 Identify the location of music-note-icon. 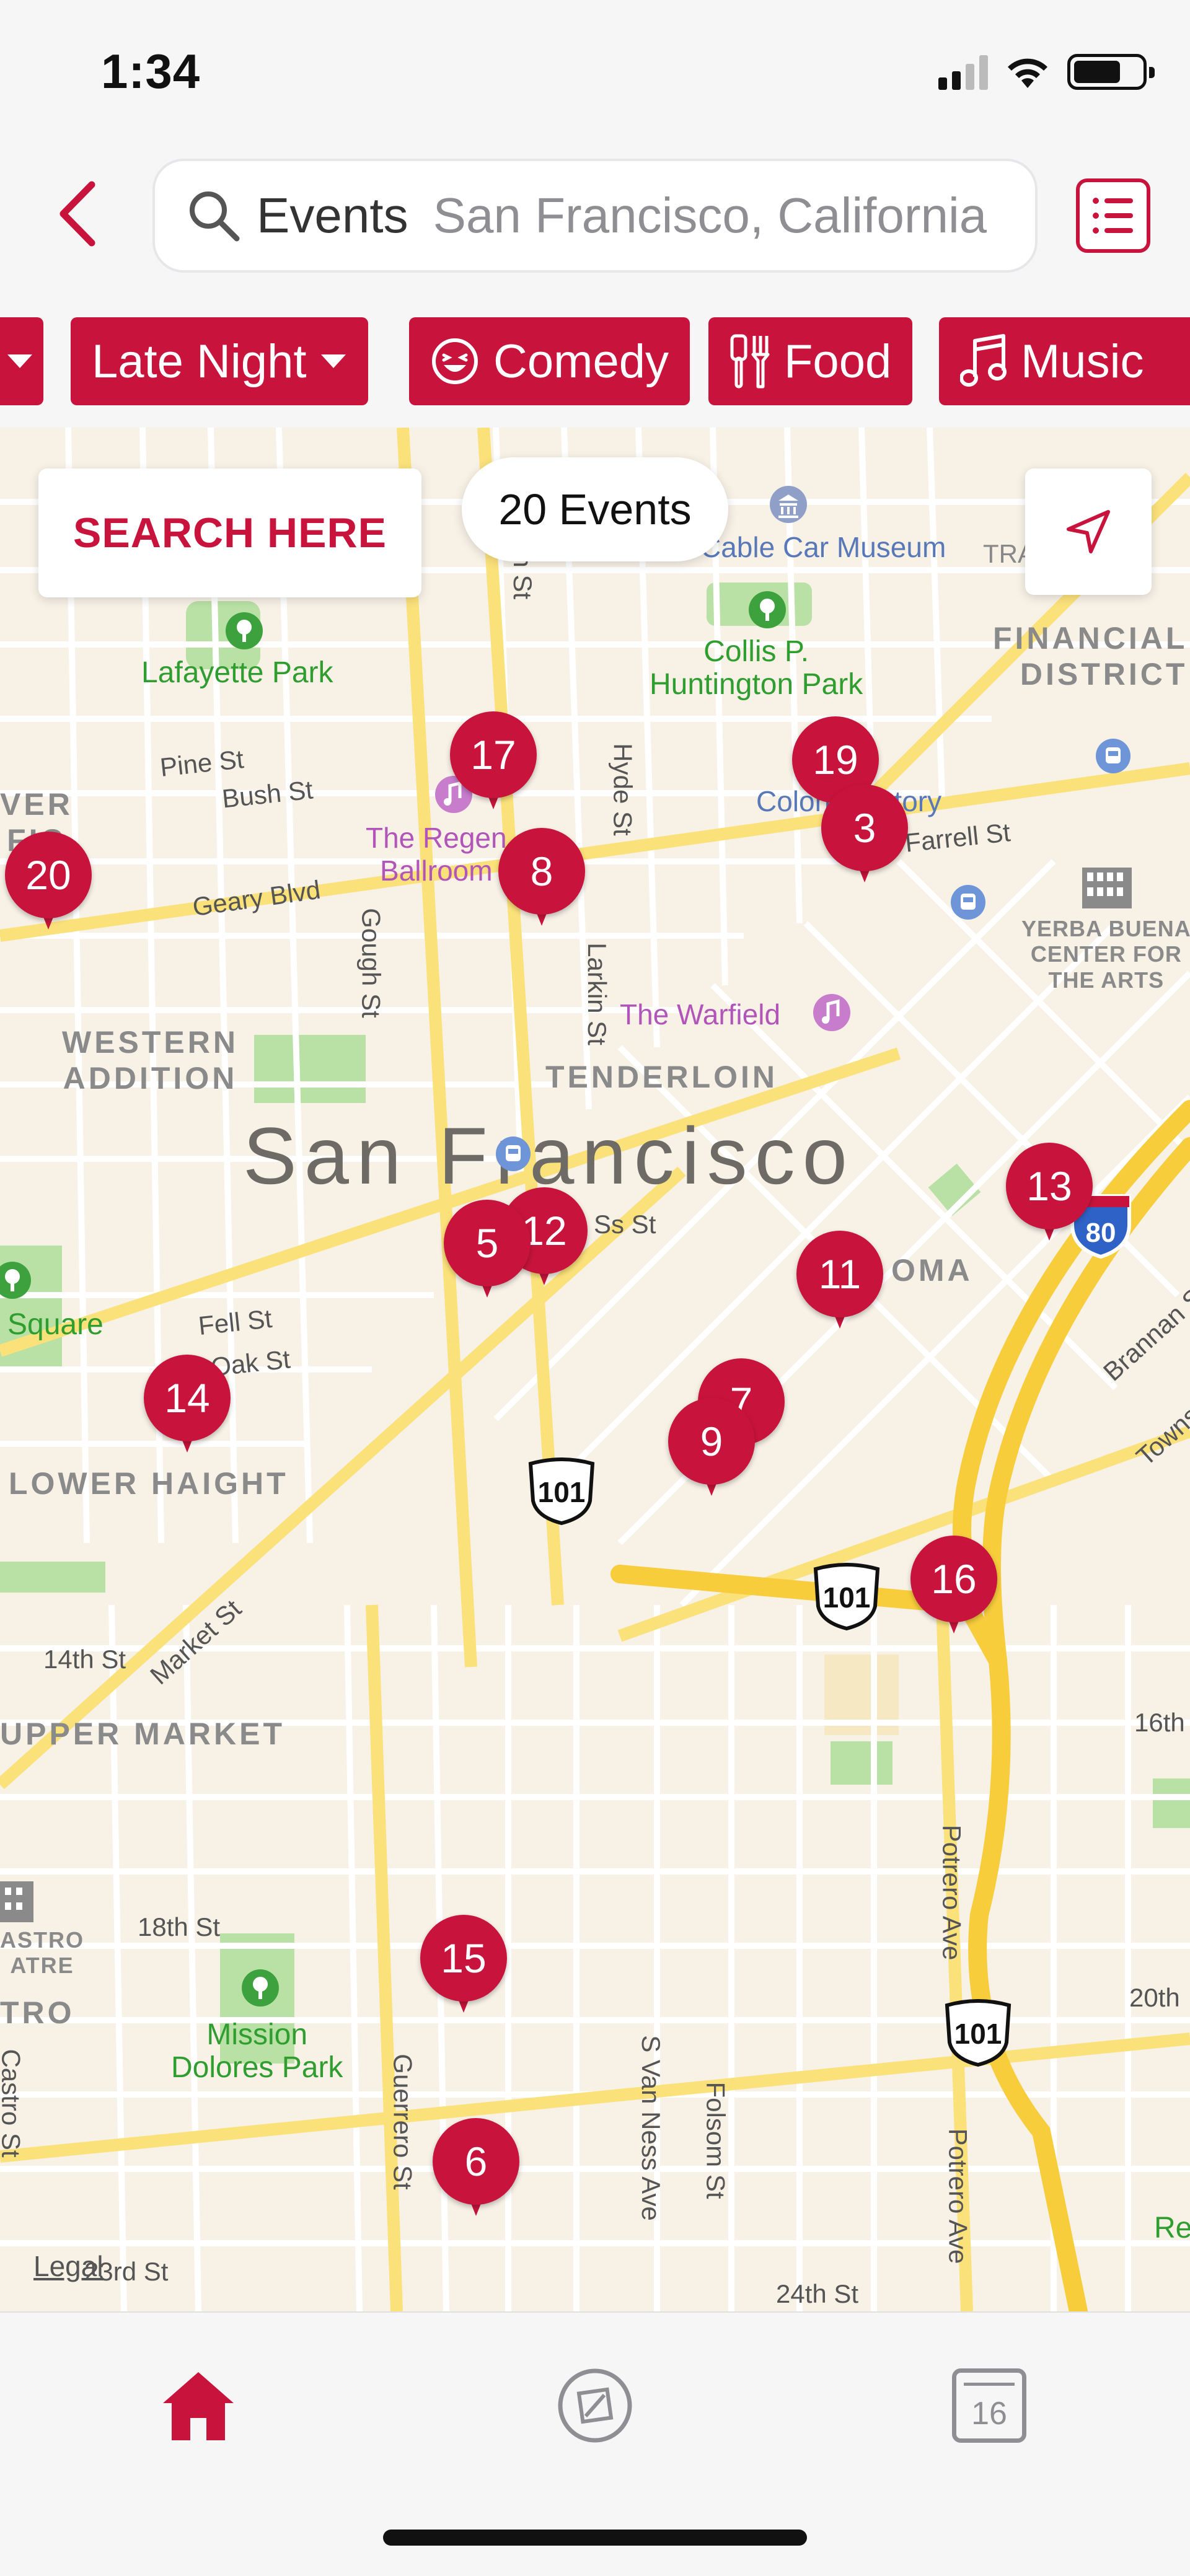
(983, 360).